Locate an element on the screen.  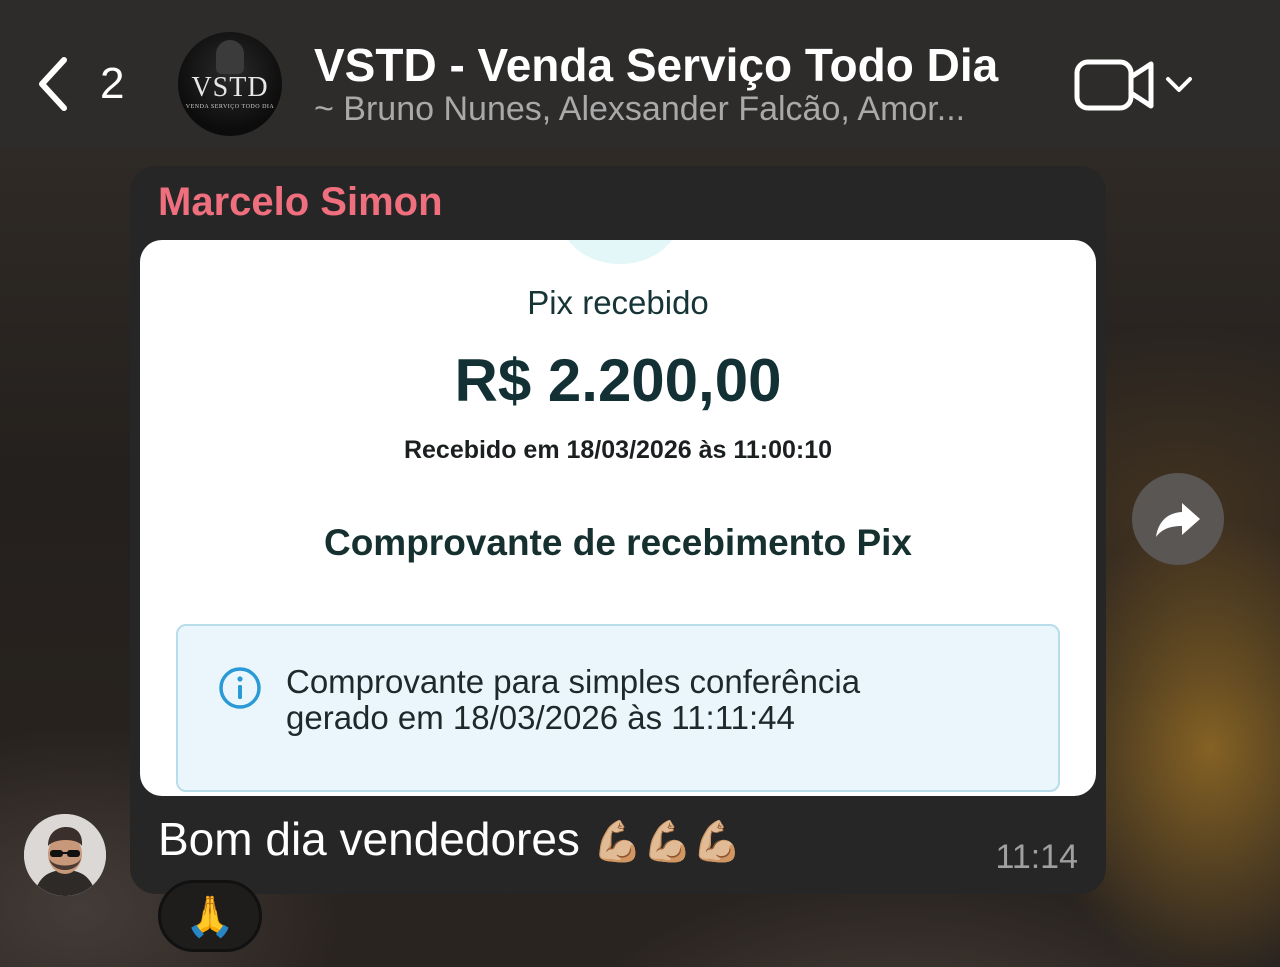
video-call-button is located at coordinates (1135, 85).